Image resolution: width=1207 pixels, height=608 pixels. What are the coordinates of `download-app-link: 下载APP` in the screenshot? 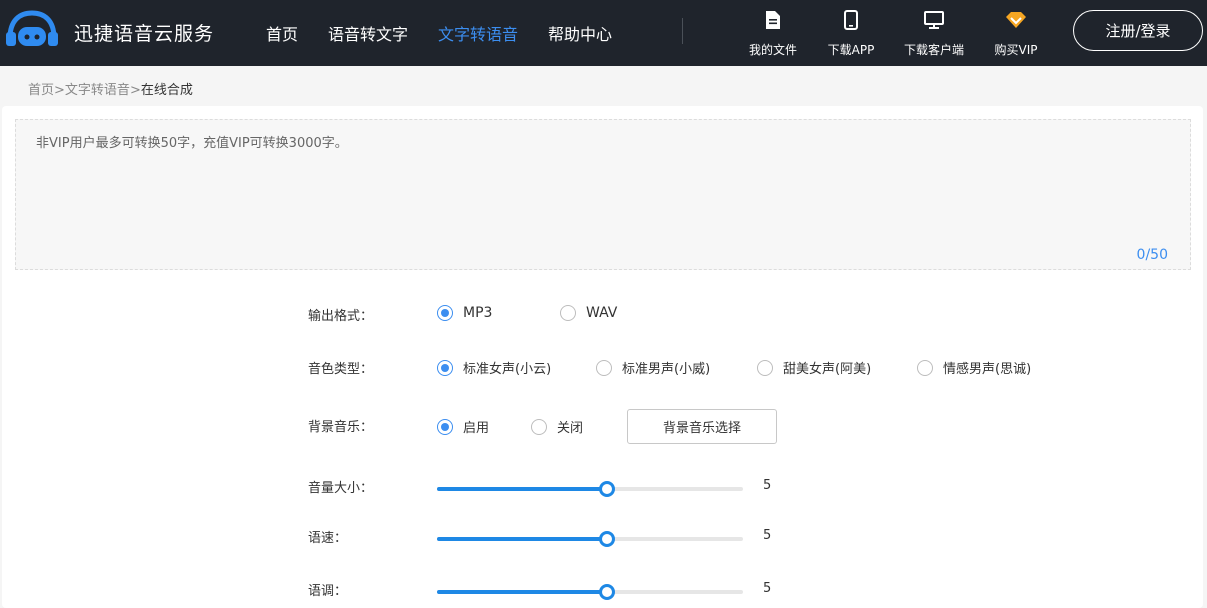 It's located at (851, 33).